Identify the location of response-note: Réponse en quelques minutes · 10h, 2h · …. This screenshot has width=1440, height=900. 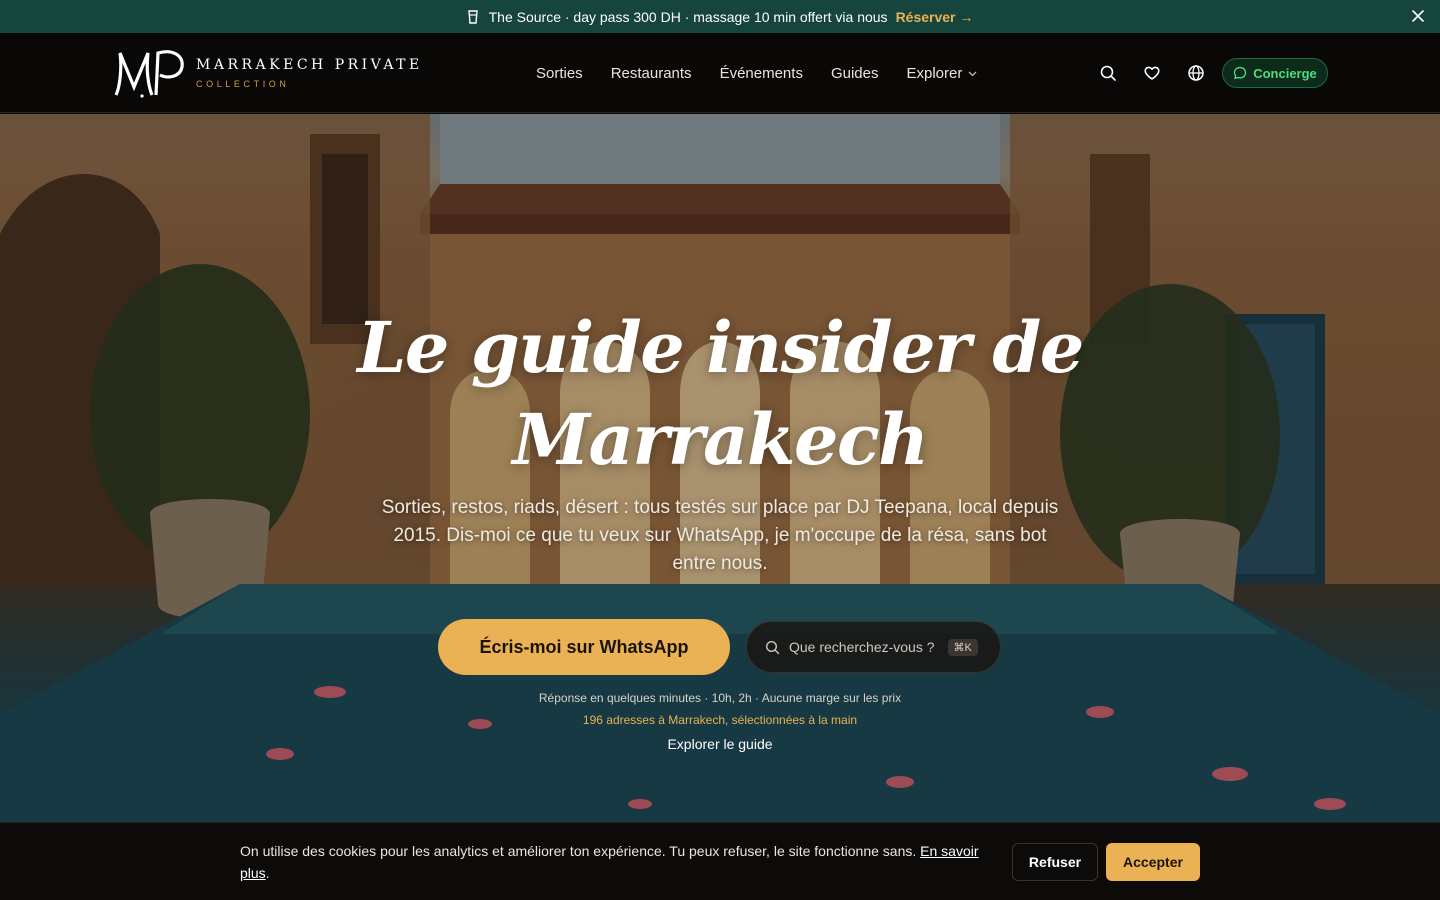
(720, 698).